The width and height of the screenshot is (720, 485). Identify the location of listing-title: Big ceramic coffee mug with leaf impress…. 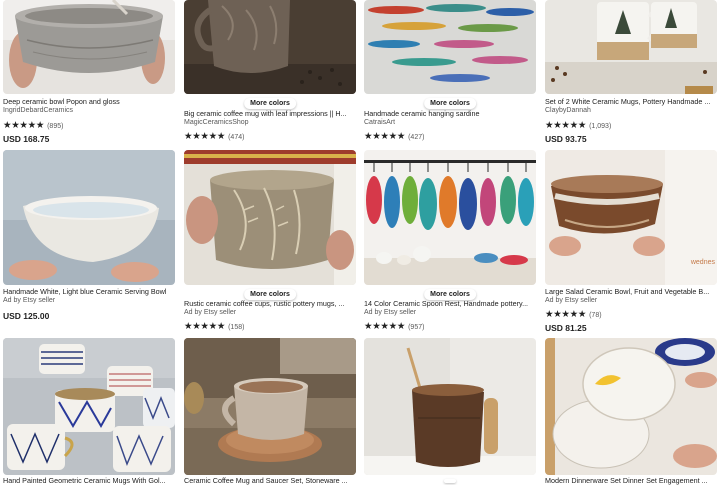
(270, 113).